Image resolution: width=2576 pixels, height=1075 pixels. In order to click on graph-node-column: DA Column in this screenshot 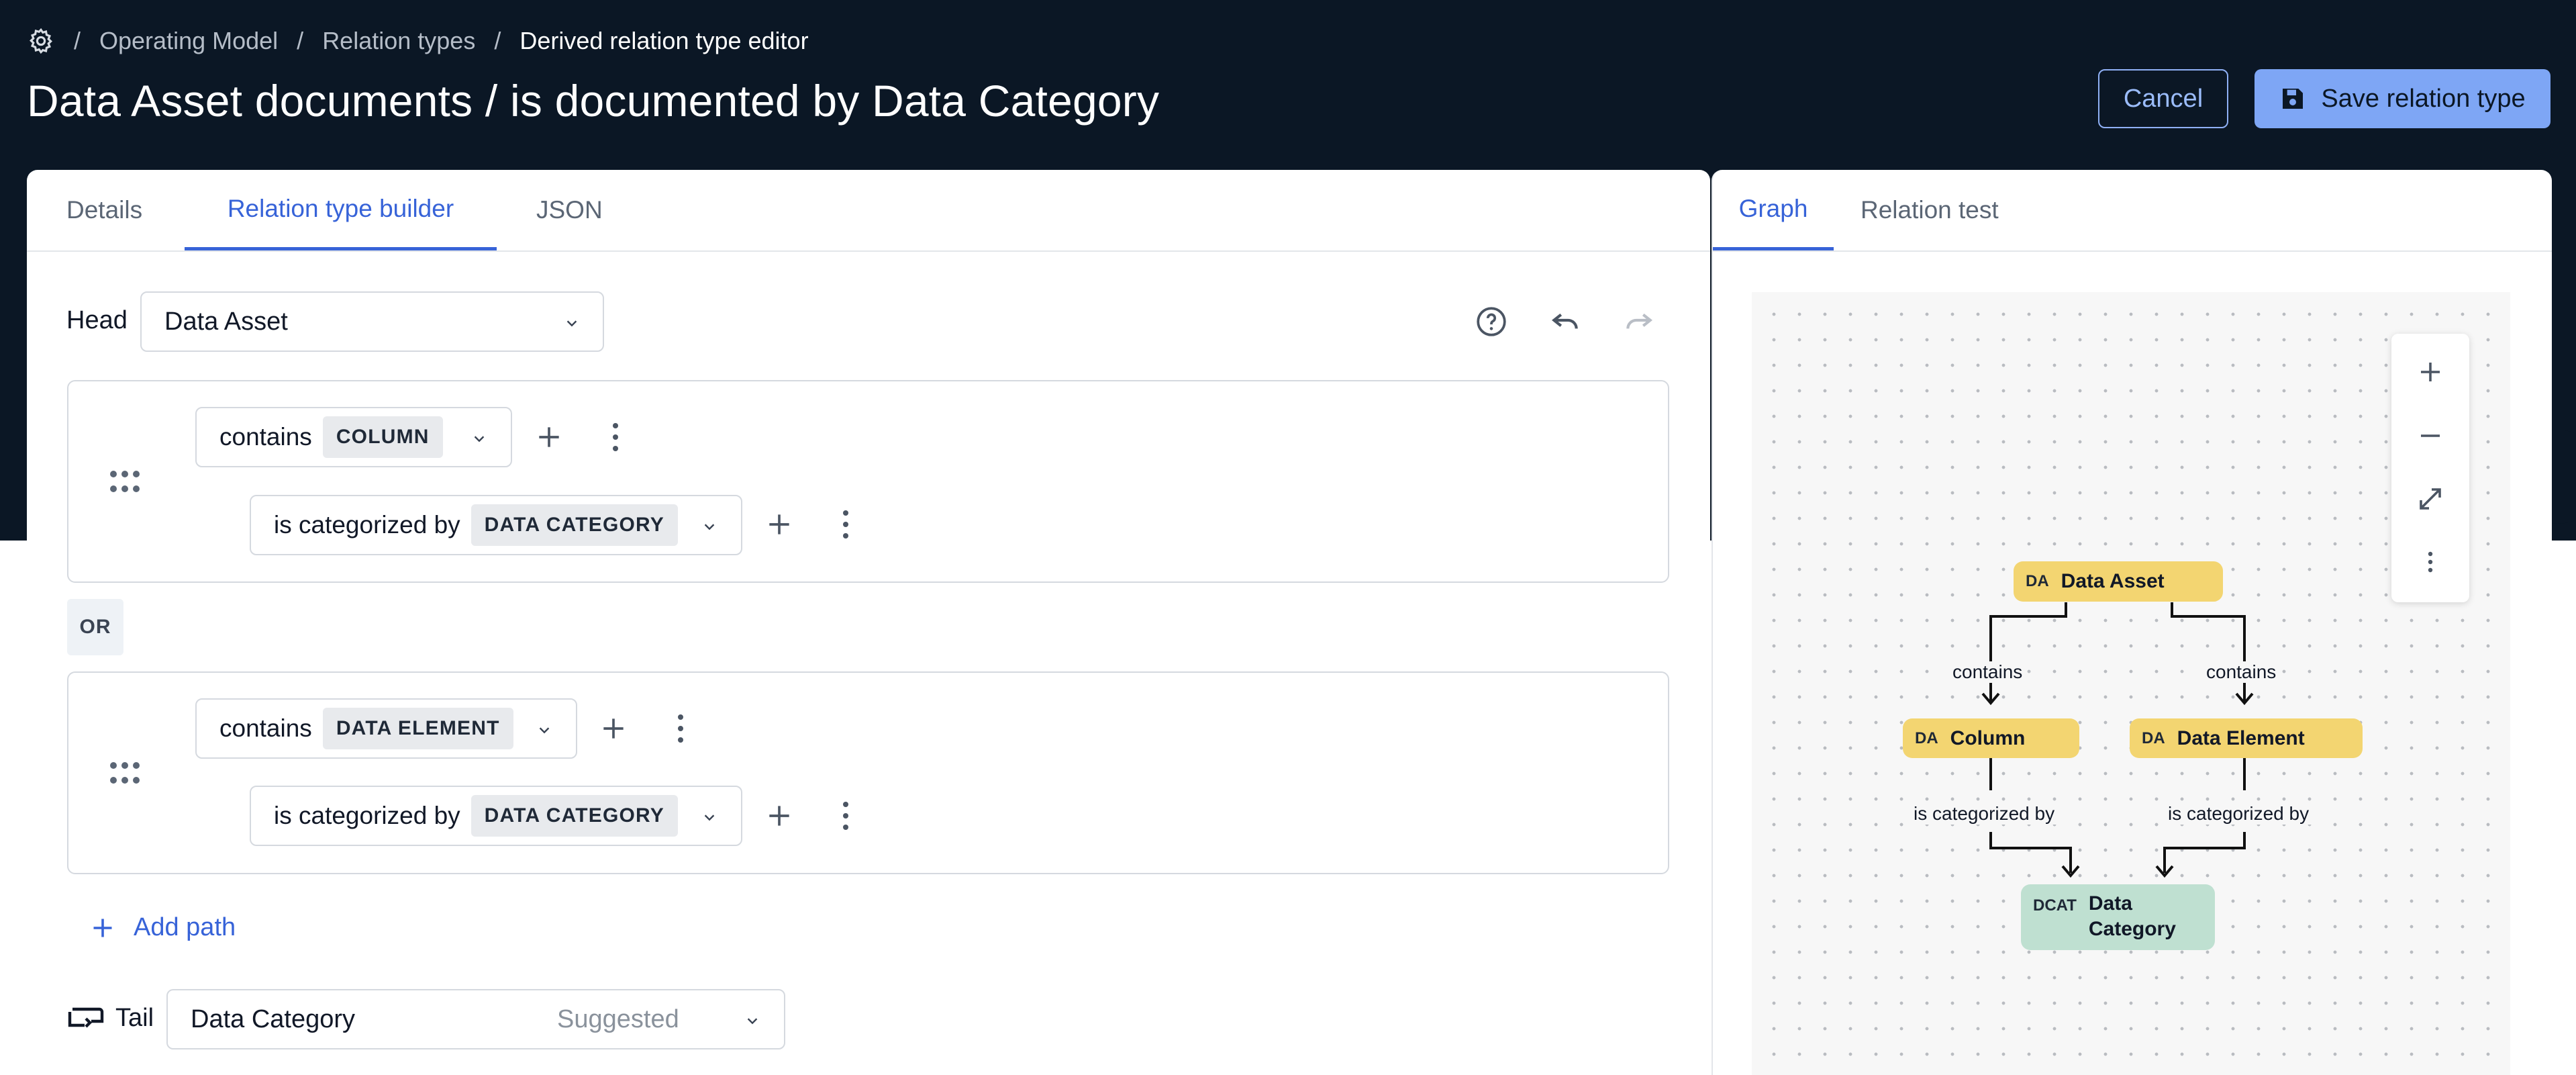, I will do `click(1991, 738)`.